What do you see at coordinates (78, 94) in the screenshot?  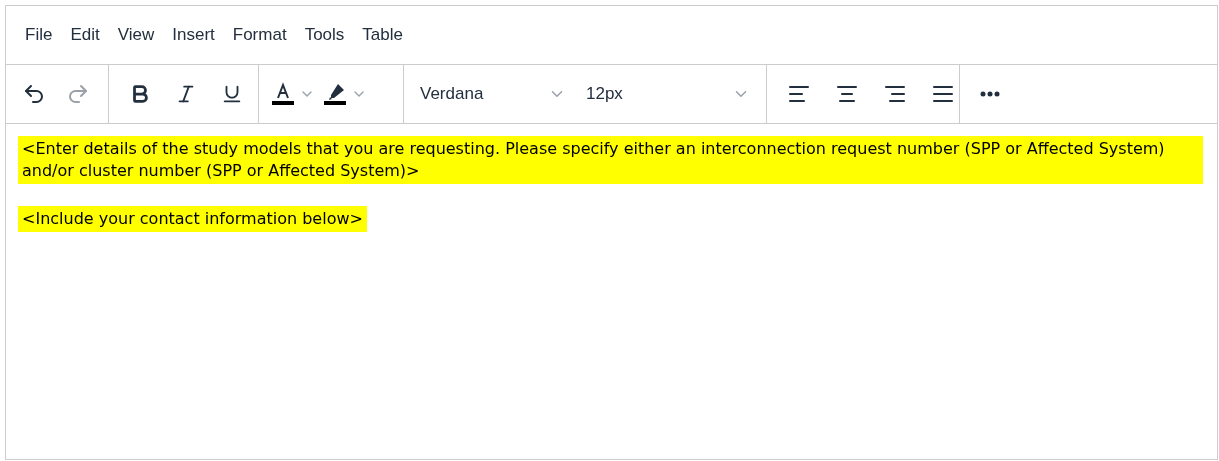 I see `redo-icon` at bounding box center [78, 94].